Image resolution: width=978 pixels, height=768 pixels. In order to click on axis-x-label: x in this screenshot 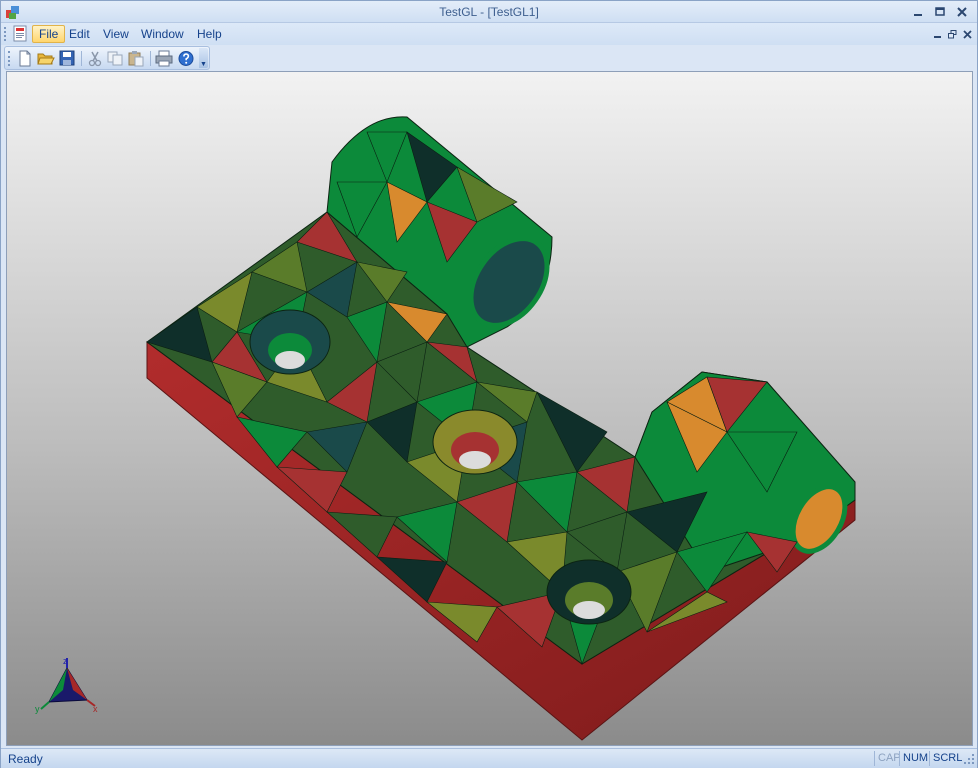, I will do `click(95, 709)`.